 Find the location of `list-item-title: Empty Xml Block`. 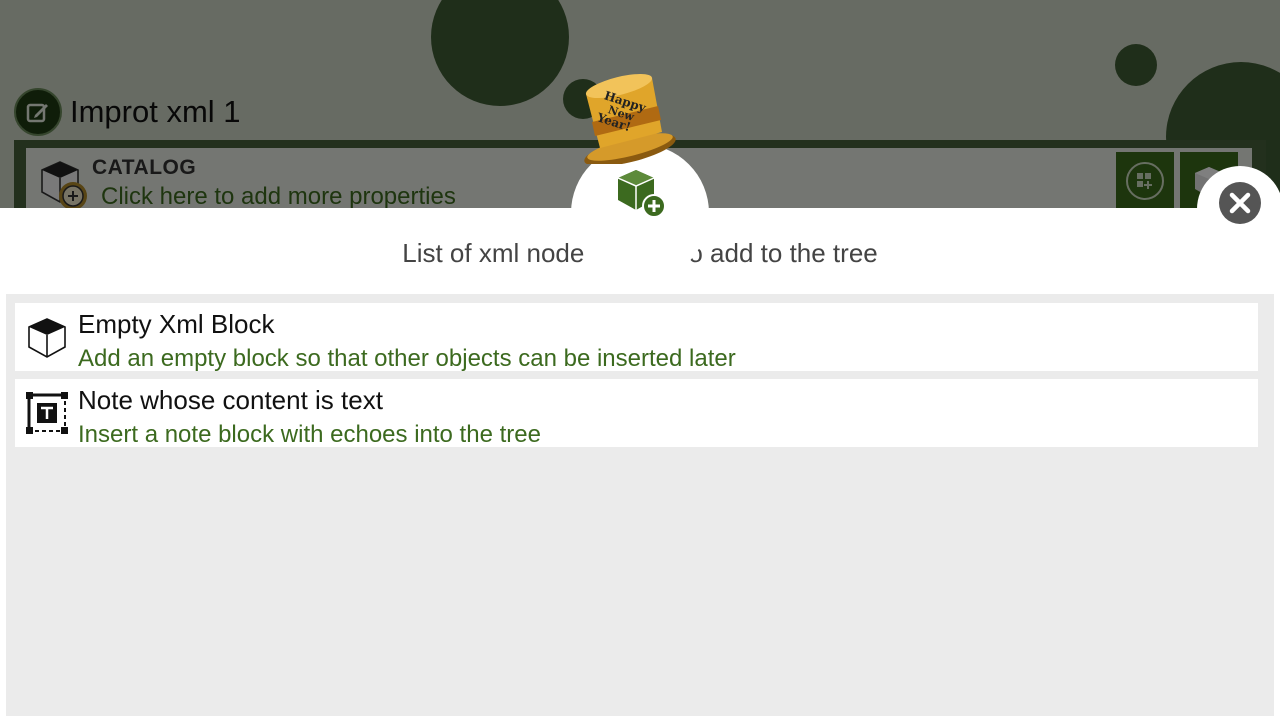

list-item-title: Empty Xml Block is located at coordinates (176, 324).